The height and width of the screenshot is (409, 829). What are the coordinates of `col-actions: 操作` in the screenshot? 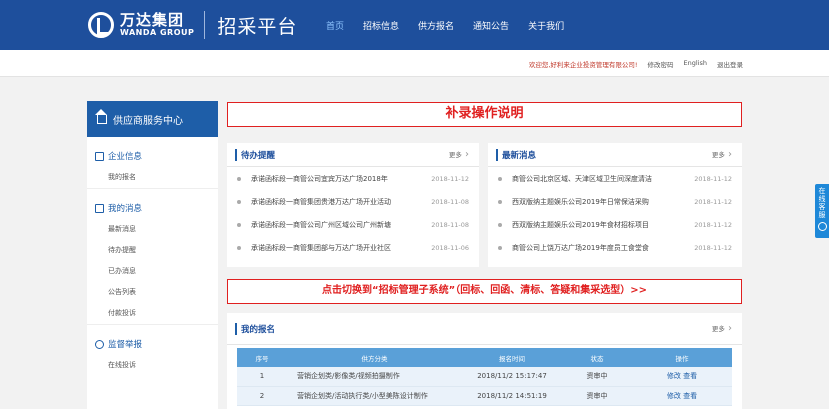 It's located at (682, 357).